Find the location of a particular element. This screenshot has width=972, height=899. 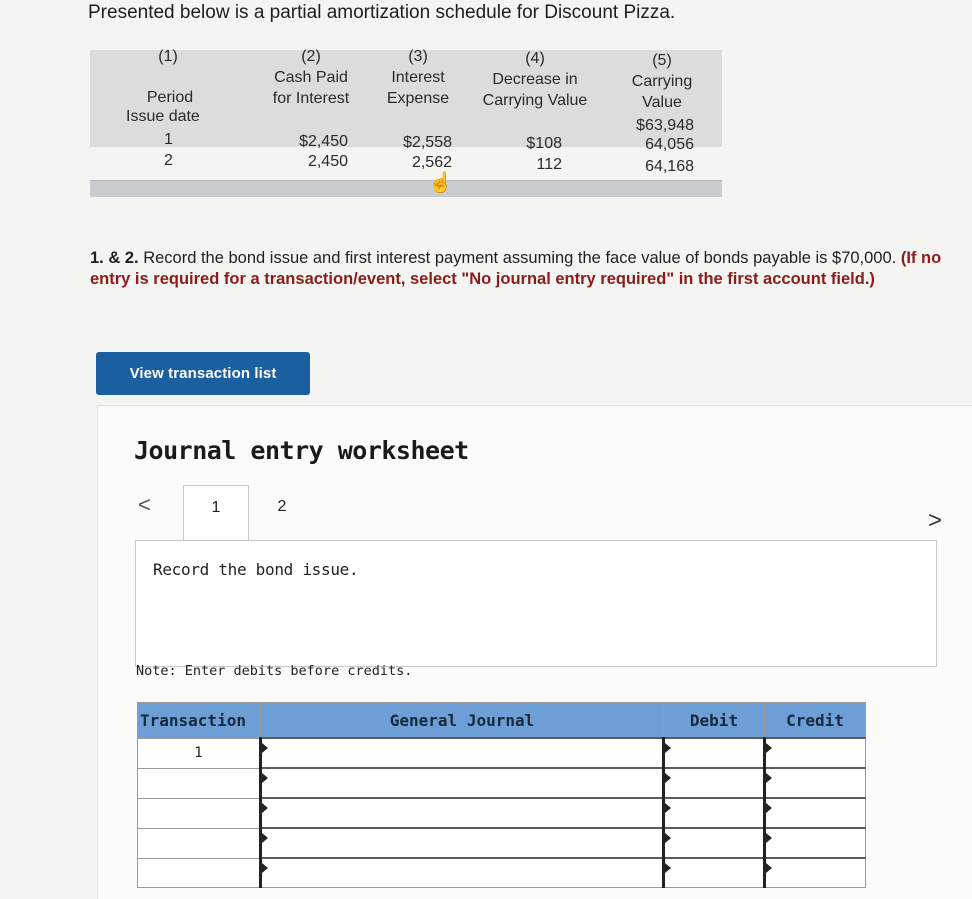

tab-2: 2 is located at coordinates (282, 507).